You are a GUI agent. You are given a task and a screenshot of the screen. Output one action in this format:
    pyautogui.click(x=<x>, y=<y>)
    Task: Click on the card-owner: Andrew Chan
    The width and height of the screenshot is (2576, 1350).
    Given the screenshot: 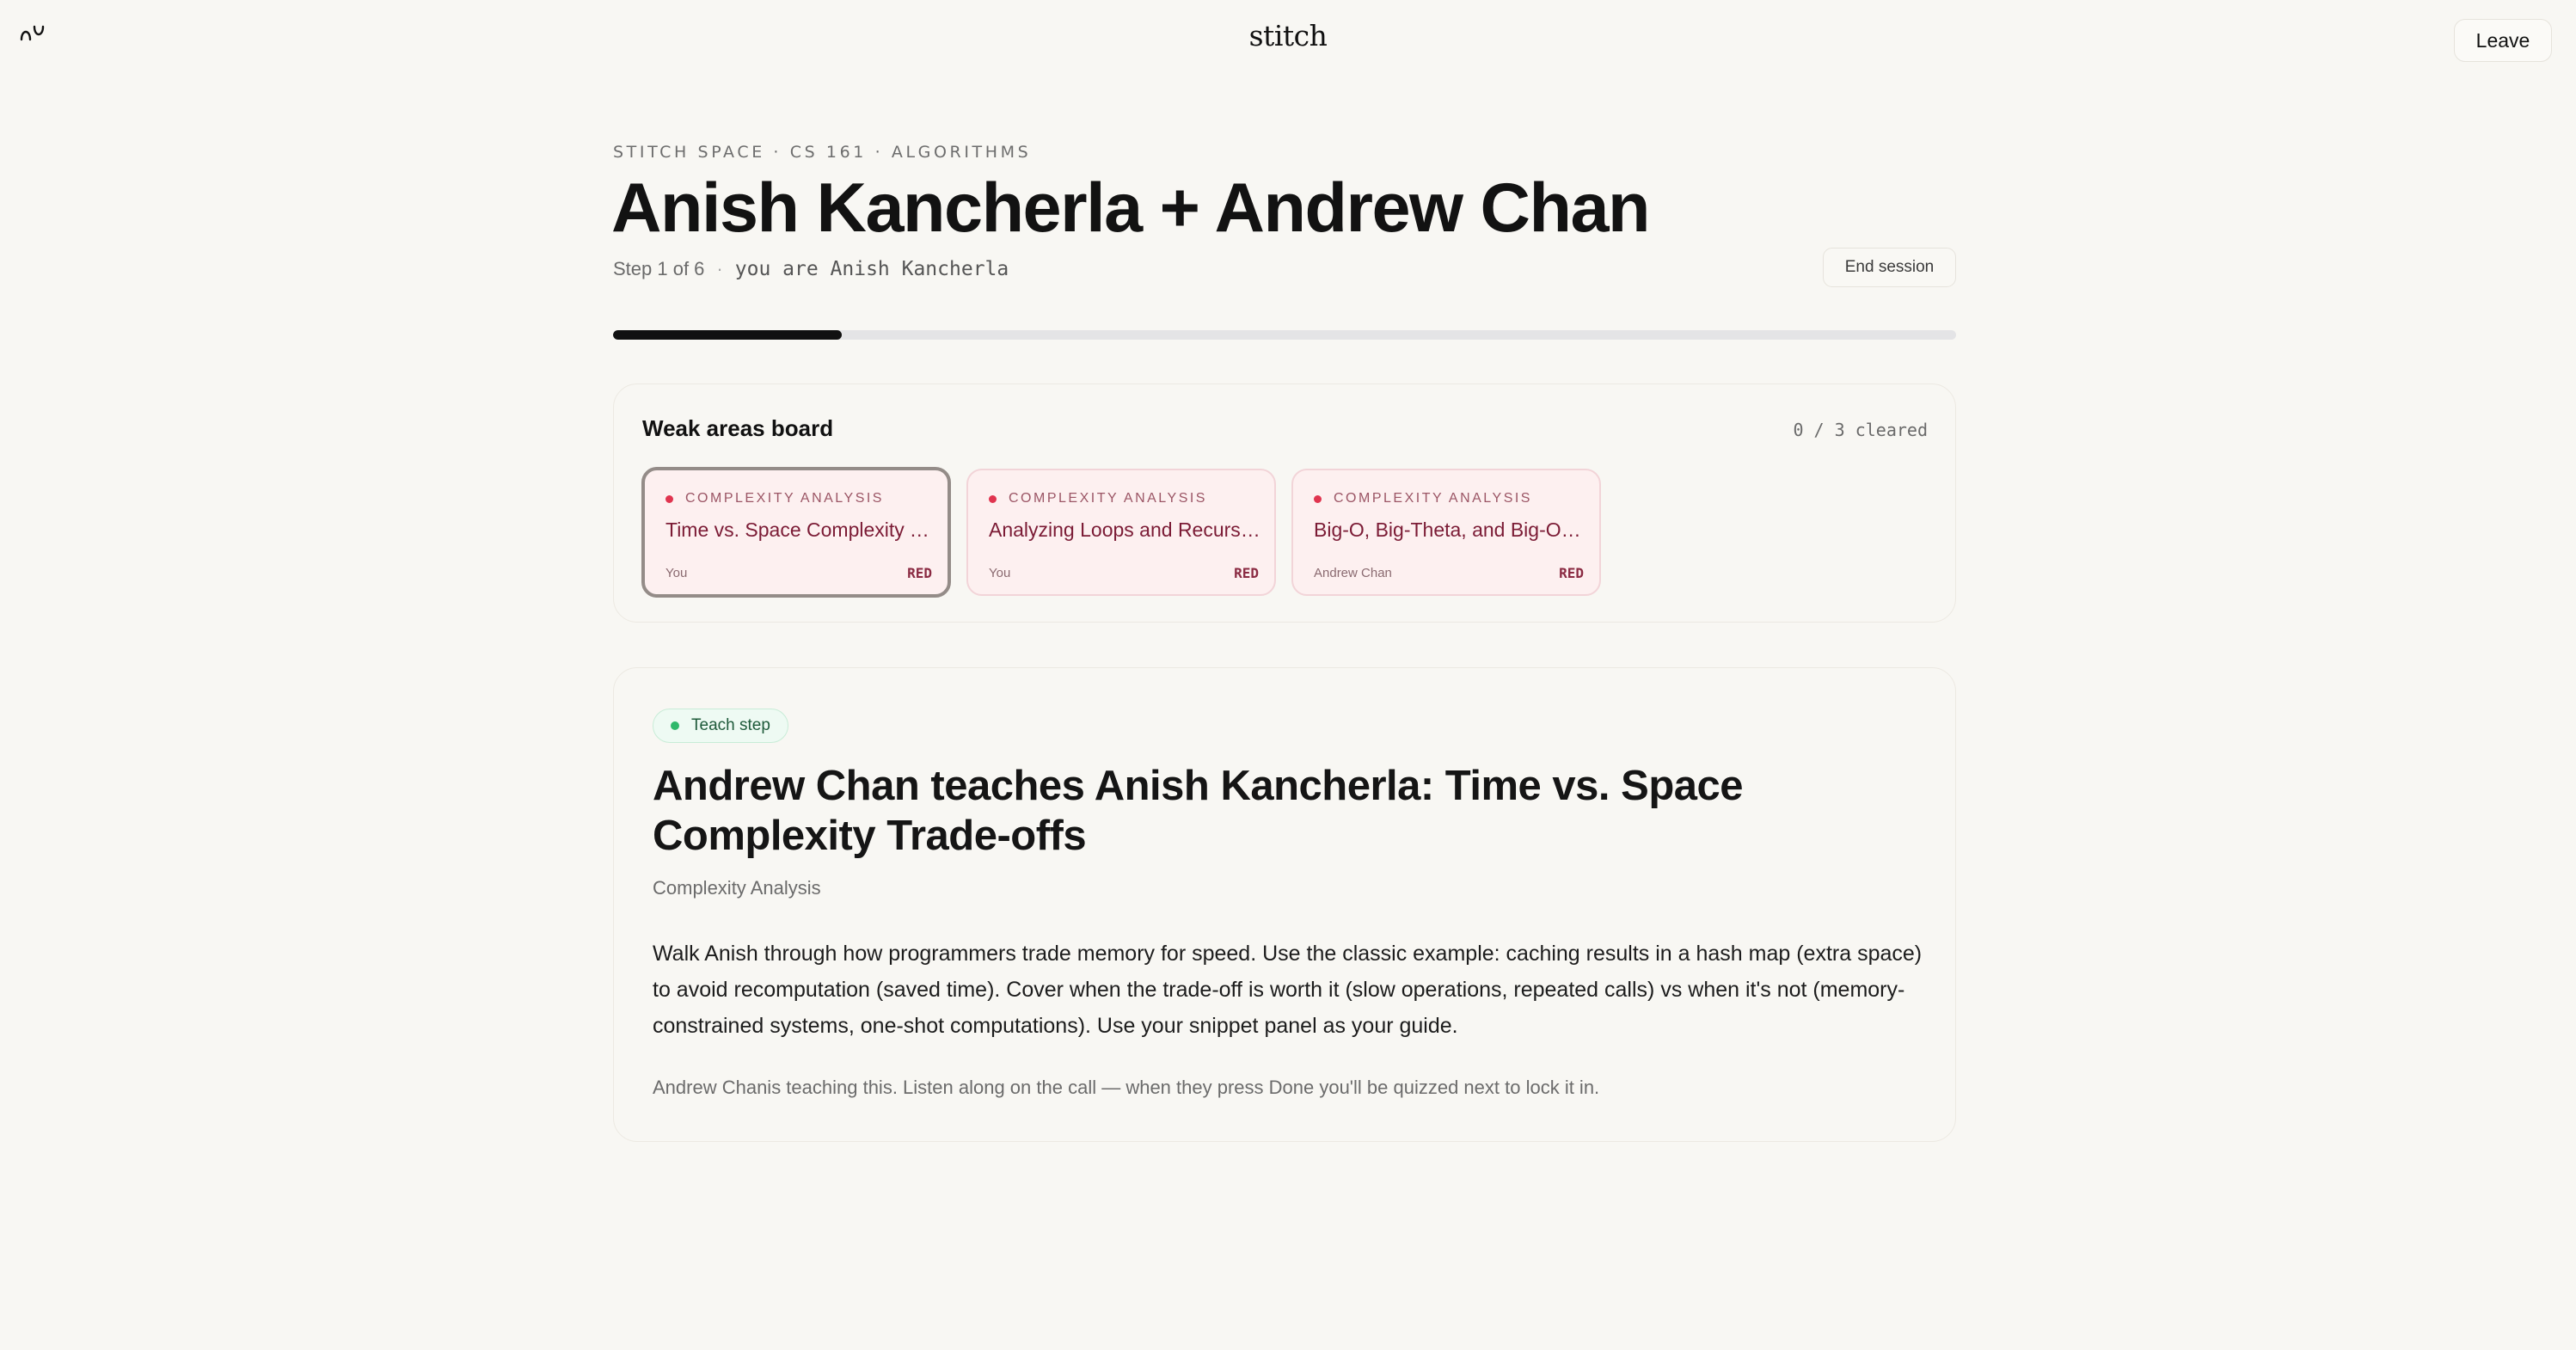 What is the action you would take?
    pyautogui.click(x=1353, y=573)
    